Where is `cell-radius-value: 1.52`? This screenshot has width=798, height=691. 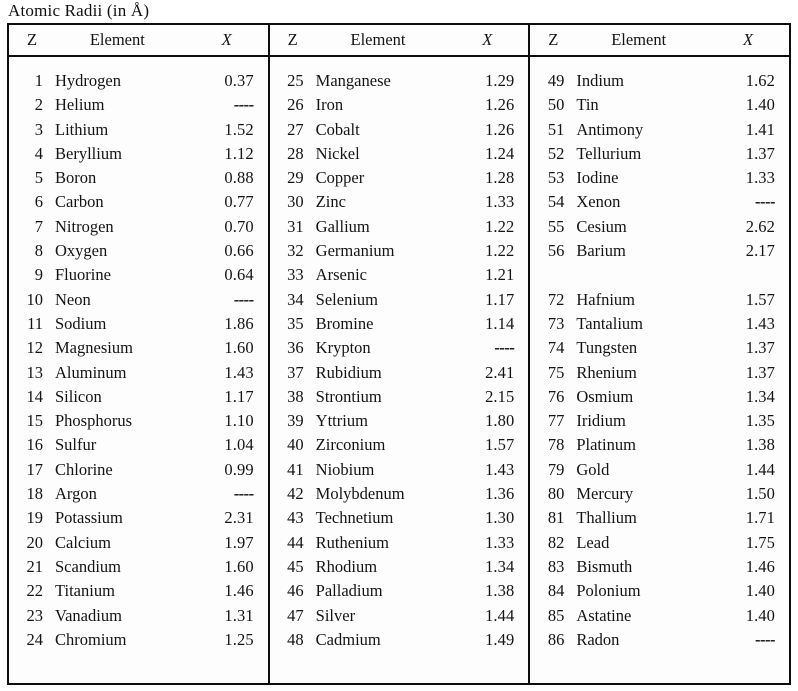 cell-radius-value: 1.52 is located at coordinates (239, 129).